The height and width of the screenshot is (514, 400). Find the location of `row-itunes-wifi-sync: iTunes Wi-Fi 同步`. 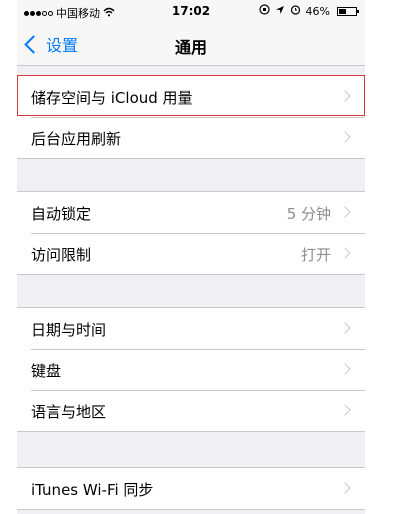

row-itunes-wifi-sync: iTunes Wi-Fi 同步 is located at coordinates (191, 488).